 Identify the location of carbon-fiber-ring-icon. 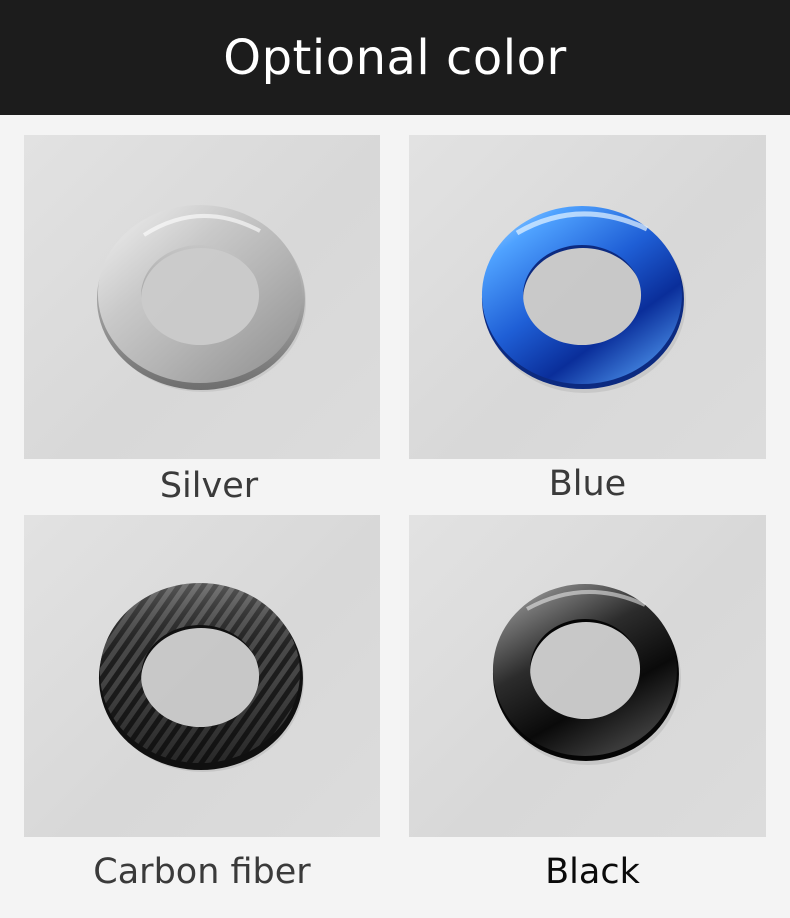
(201, 677).